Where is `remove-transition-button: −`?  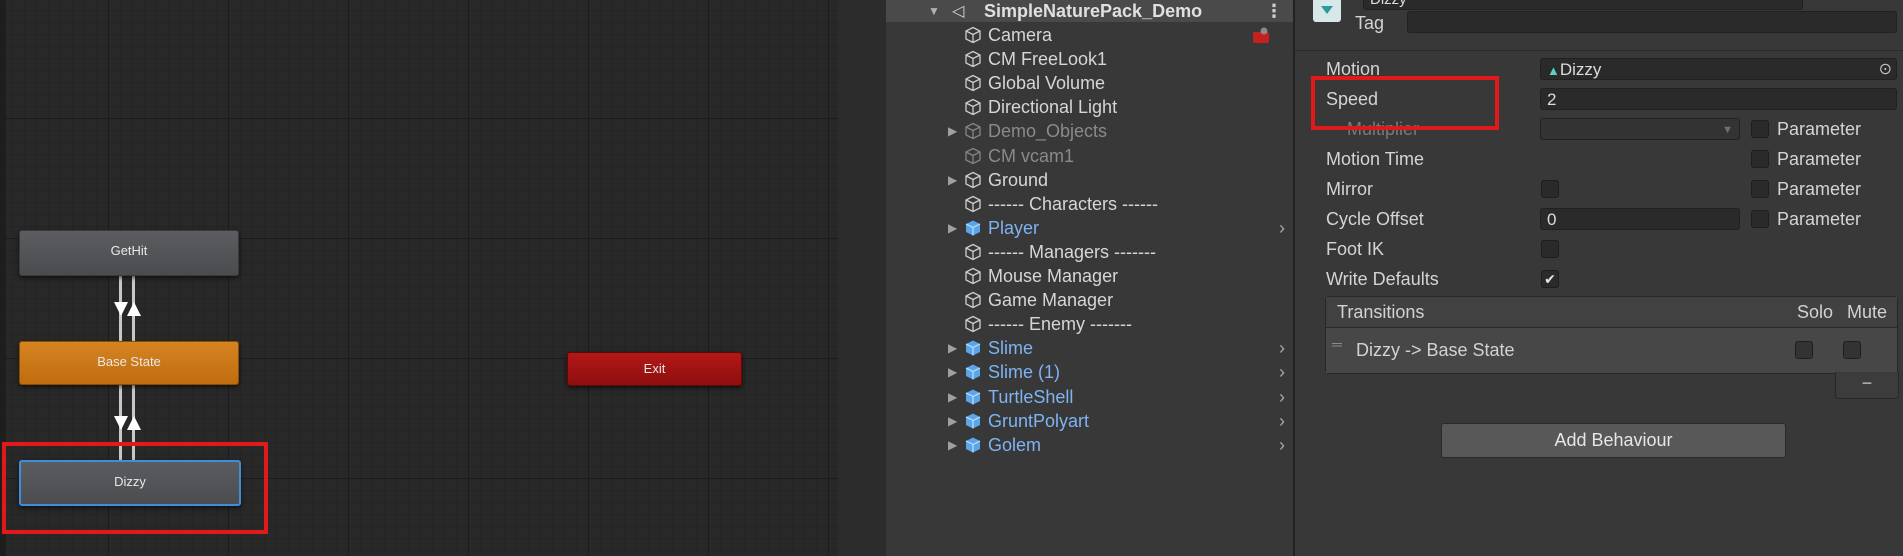
remove-transition-button: − is located at coordinates (1867, 385).